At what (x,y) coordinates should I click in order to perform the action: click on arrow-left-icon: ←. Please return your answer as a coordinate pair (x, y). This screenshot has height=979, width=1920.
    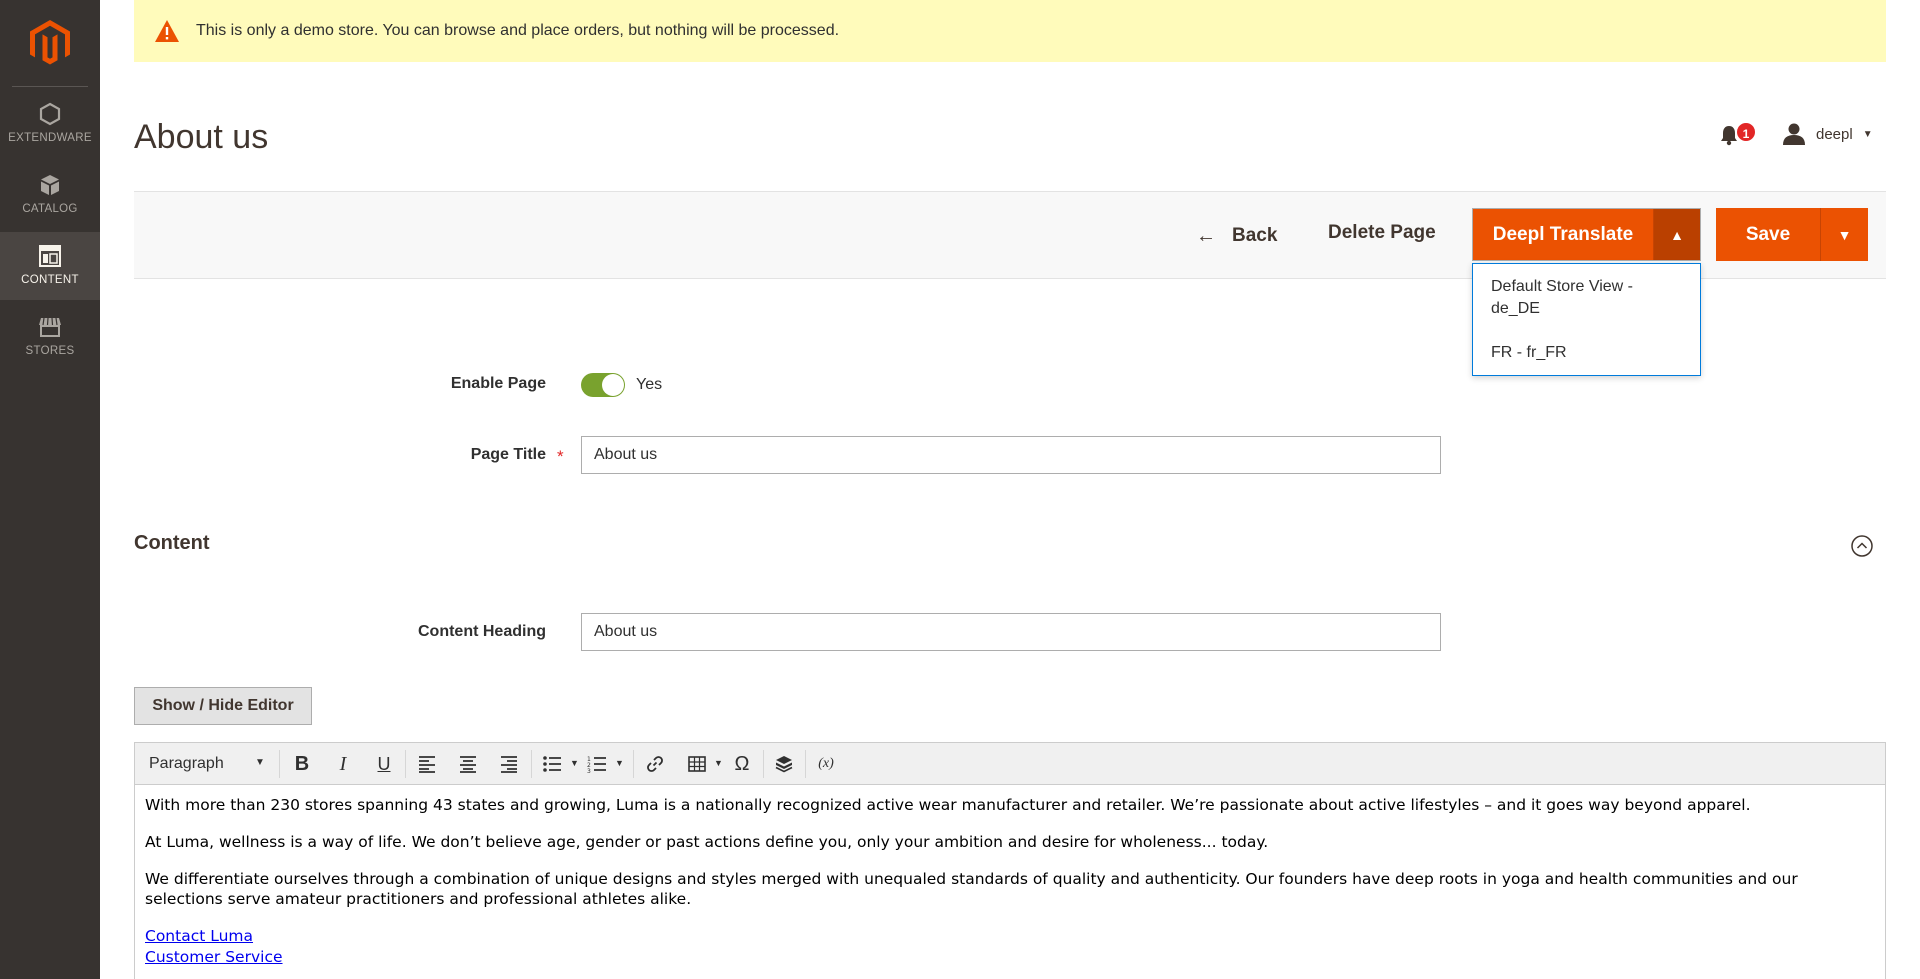
    Looking at the image, I should click on (1206, 235).